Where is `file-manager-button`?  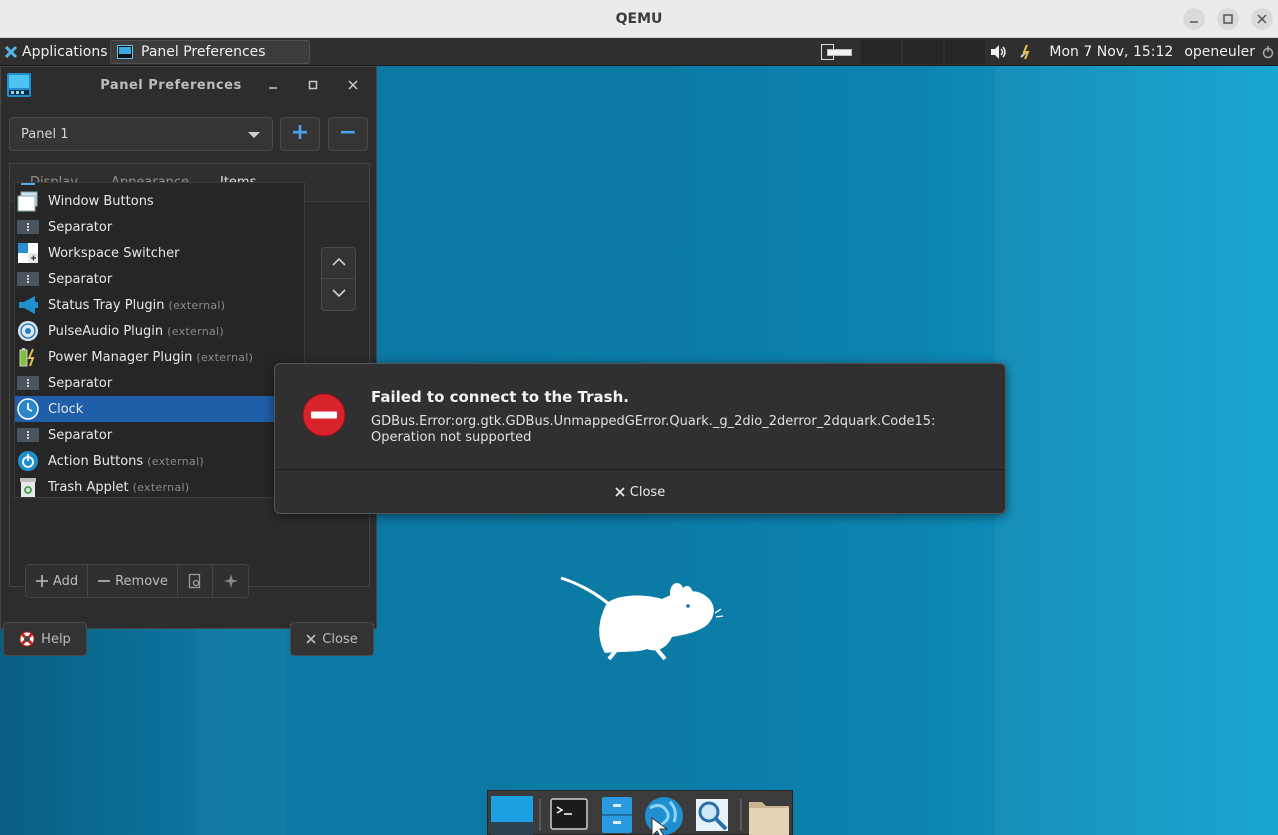 file-manager-button is located at coordinates (617, 815).